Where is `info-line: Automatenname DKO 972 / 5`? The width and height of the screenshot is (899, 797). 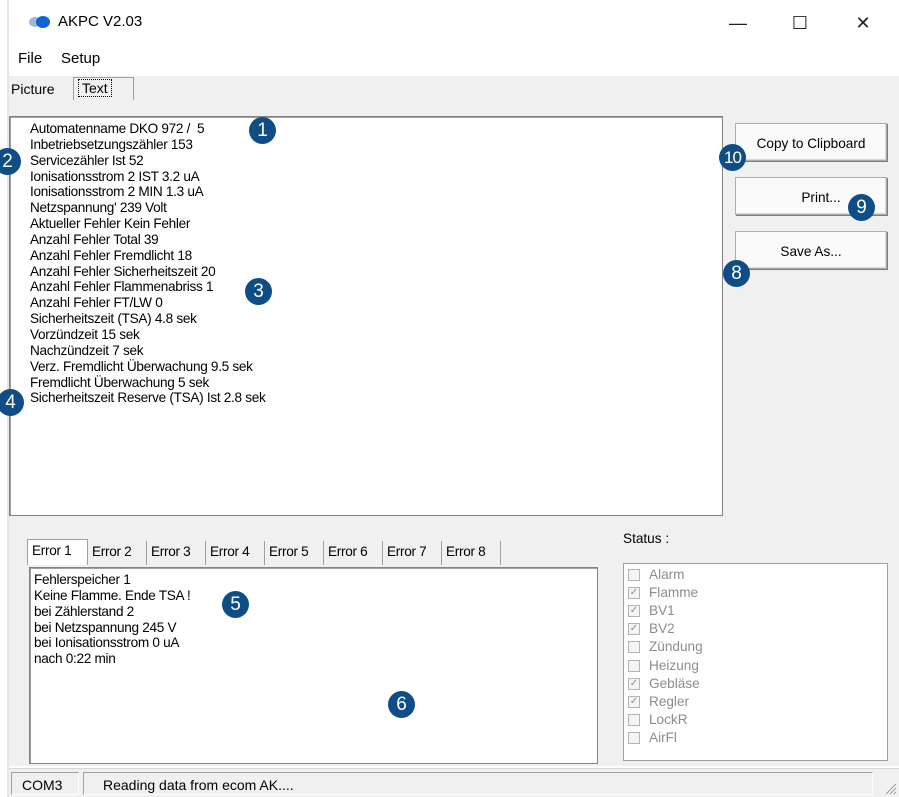 info-line: Automatenname DKO 972 / 5 is located at coordinates (117, 128).